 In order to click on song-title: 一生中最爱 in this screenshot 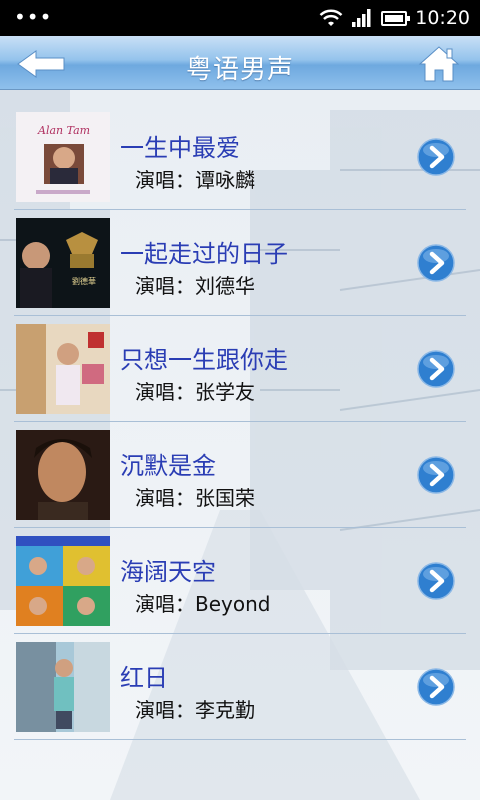, I will do `click(180, 148)`.